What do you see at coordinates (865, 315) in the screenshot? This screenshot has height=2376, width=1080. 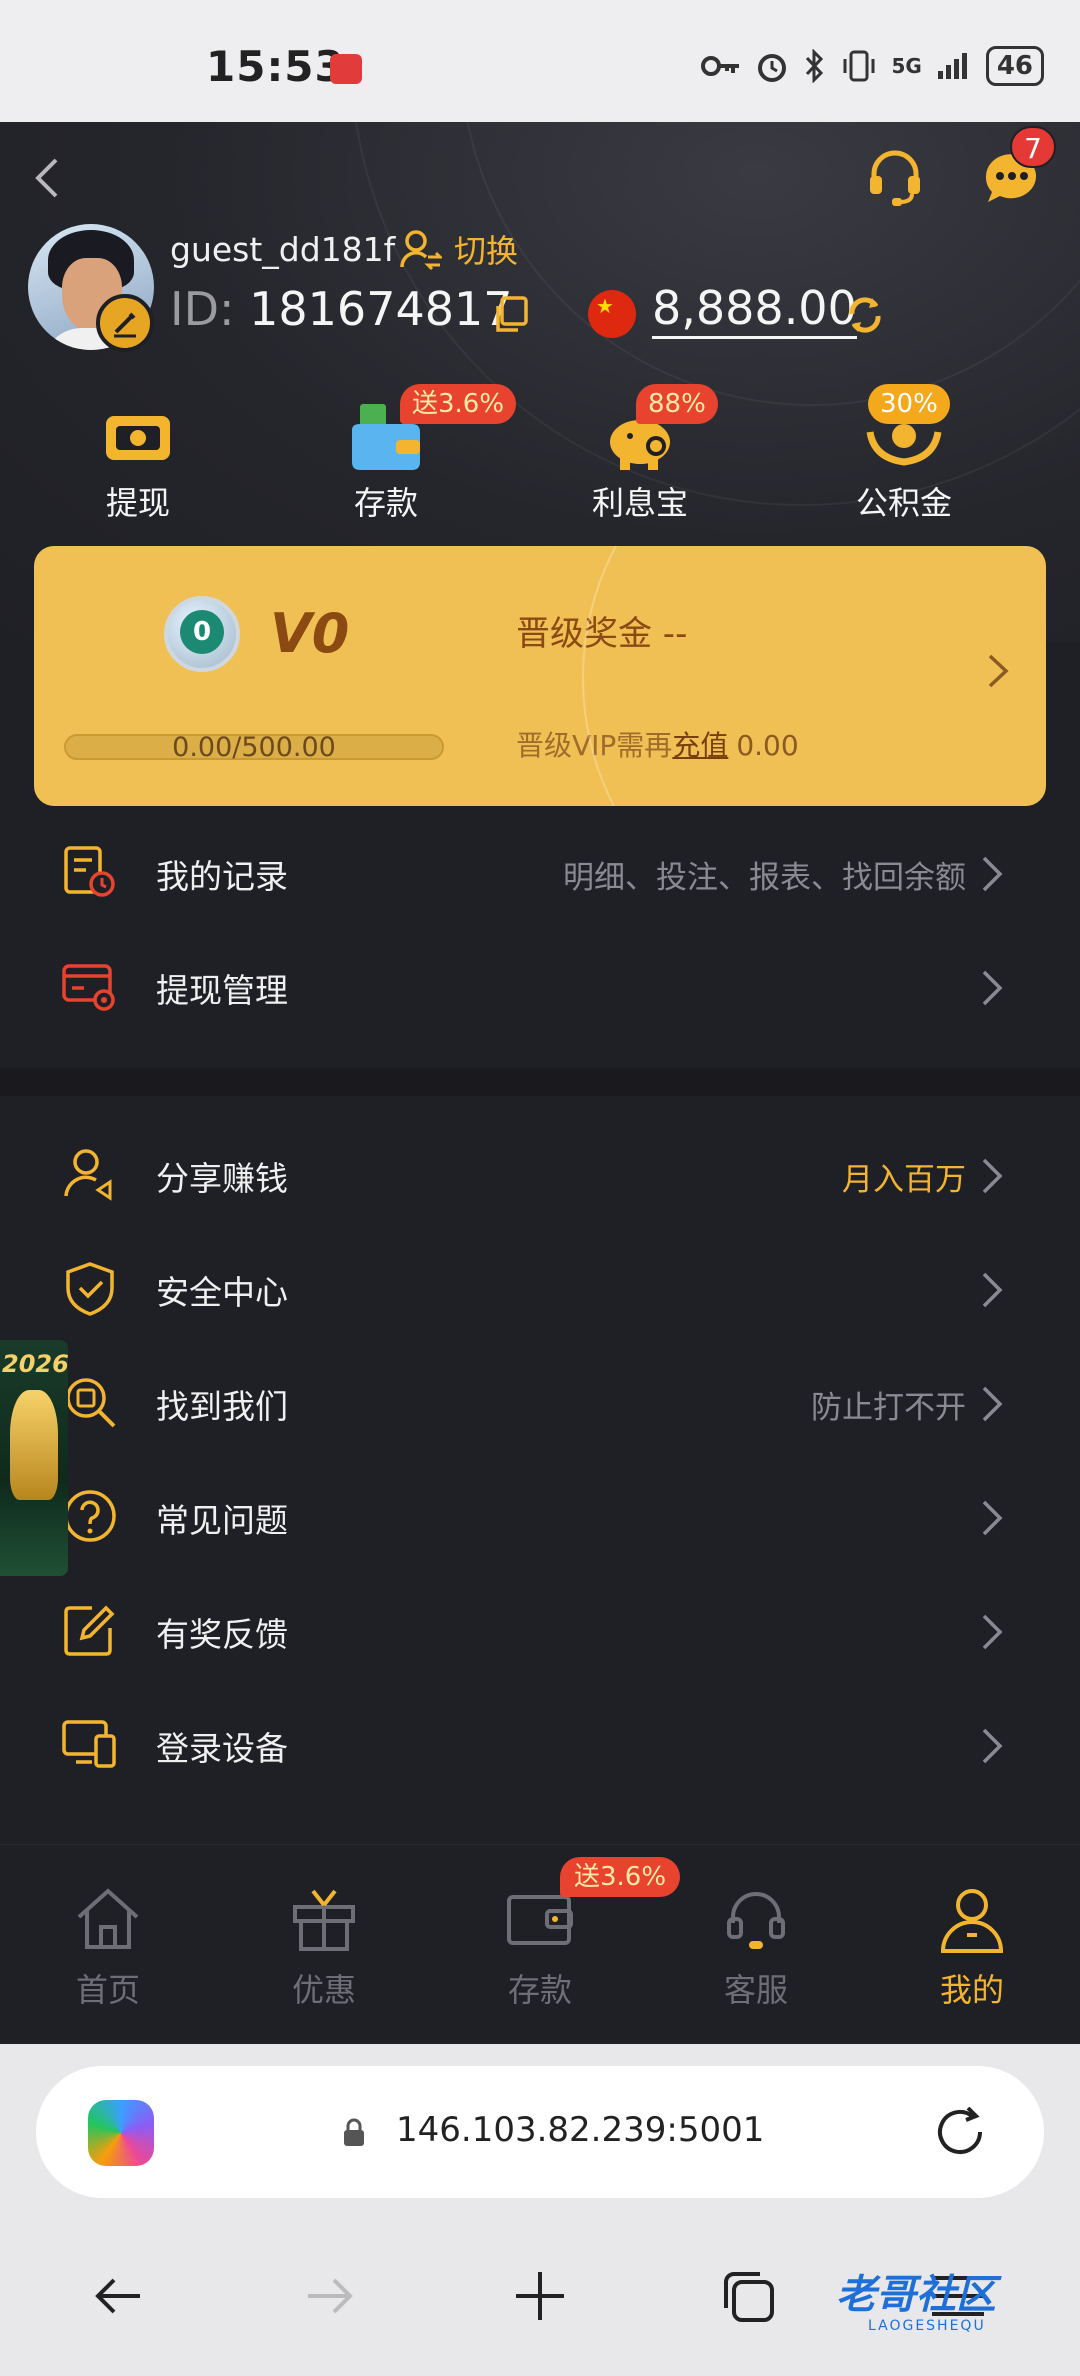 I see `refresh-balance-button` at bounding box center [865, 315].